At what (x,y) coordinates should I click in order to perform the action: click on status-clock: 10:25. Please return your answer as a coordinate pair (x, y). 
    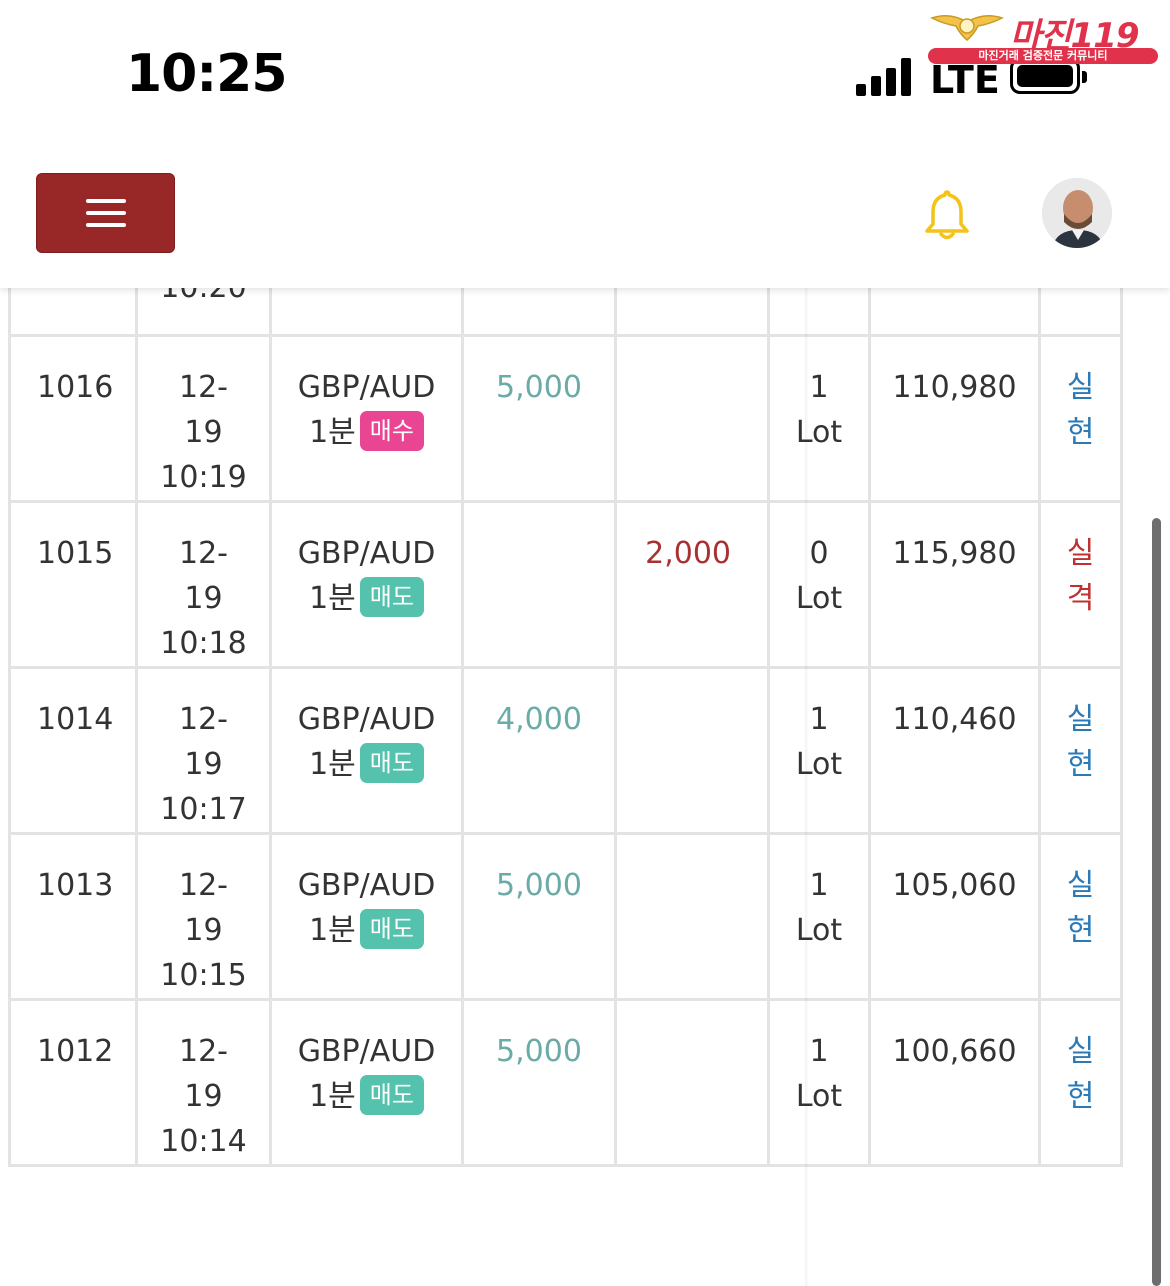
    Looking at the image, I should click on (207, 74).